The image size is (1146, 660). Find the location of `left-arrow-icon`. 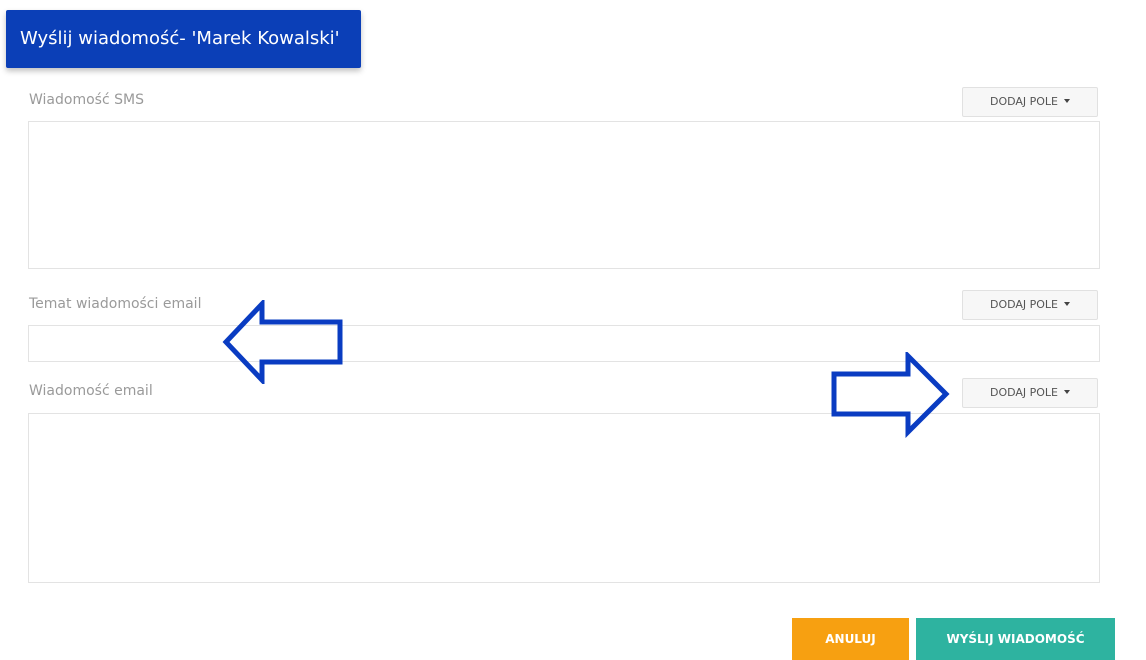

left-arrow-icon is located at coordinates (282, 342).